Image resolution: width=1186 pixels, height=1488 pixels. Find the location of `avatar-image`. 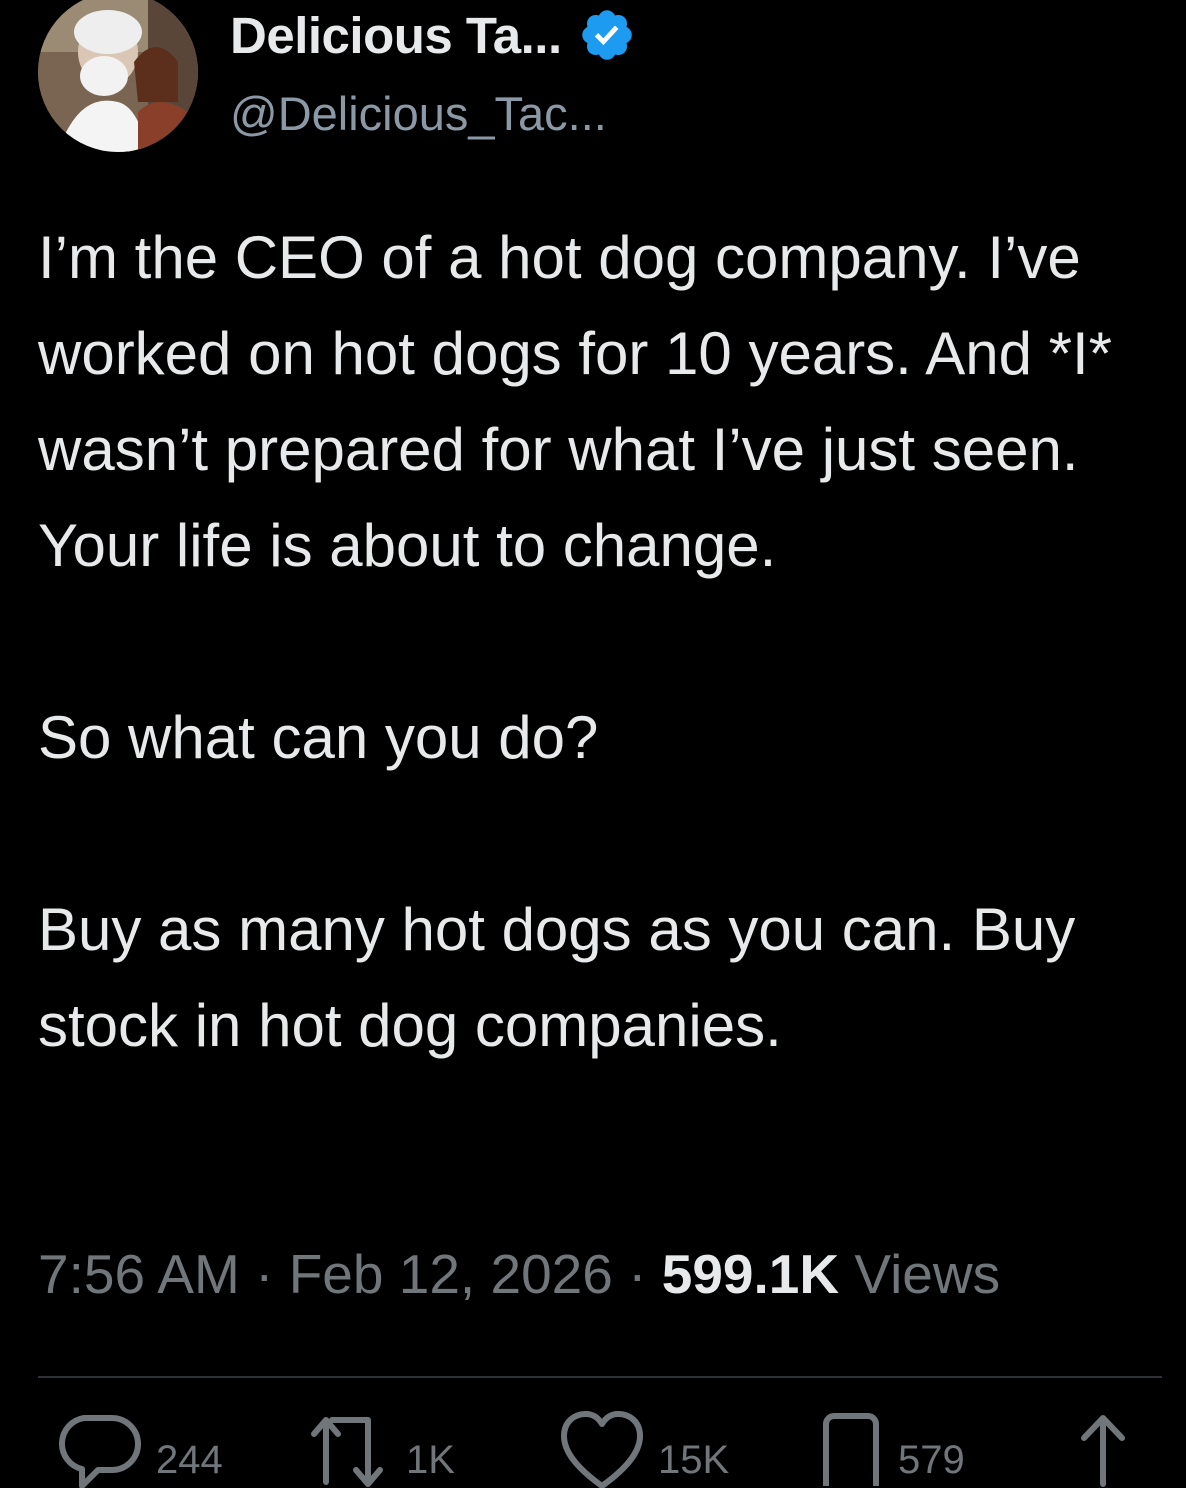

avatar-image is located at coordinates (118, 76).